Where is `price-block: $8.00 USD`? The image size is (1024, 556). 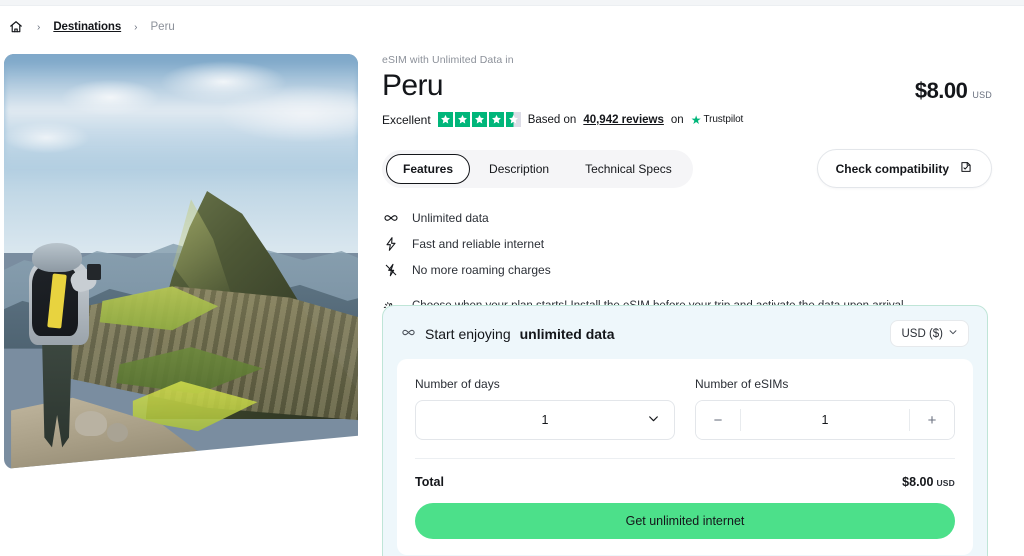 price-block: $8.00 USD is located at coordinates (953, 87).